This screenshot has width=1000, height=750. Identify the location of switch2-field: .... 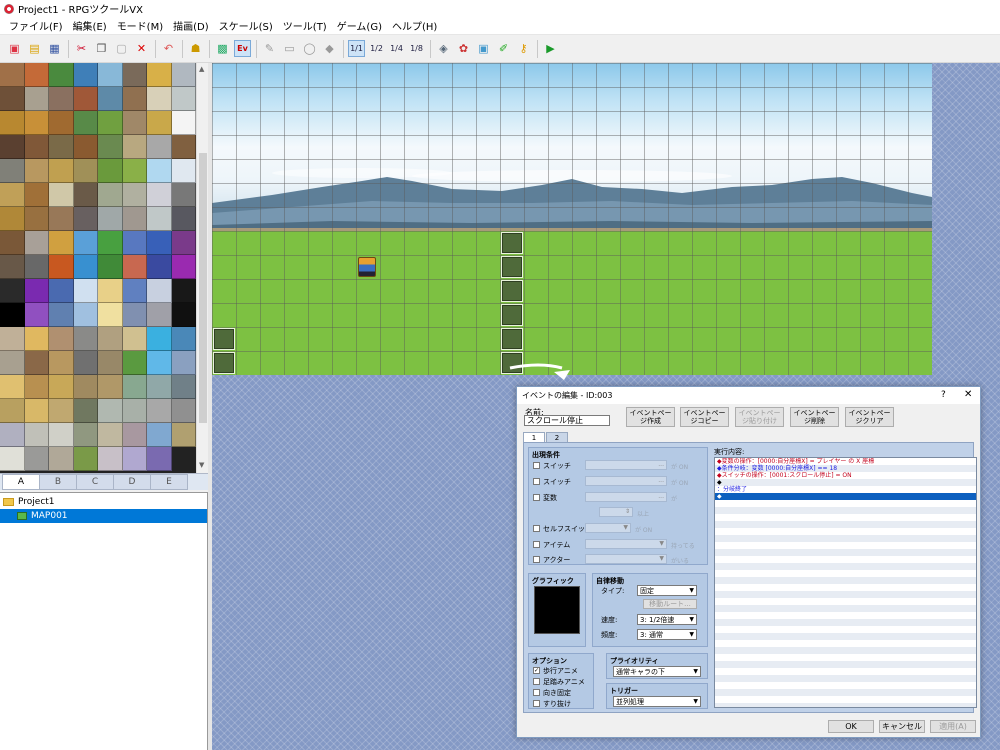
(626, 481).